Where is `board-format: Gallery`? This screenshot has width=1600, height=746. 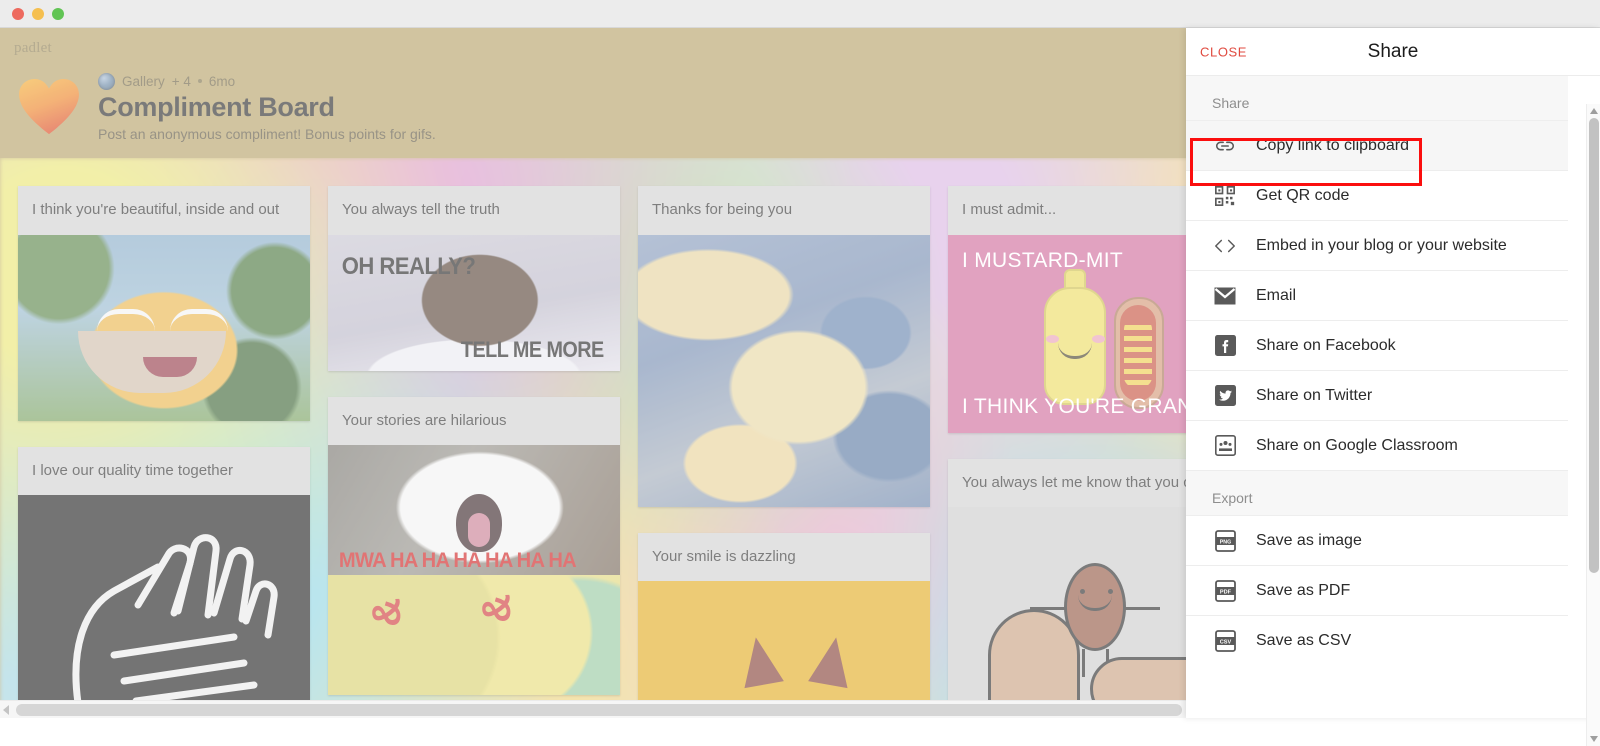 board-format: Gallery is located at coordinates (143, 81).